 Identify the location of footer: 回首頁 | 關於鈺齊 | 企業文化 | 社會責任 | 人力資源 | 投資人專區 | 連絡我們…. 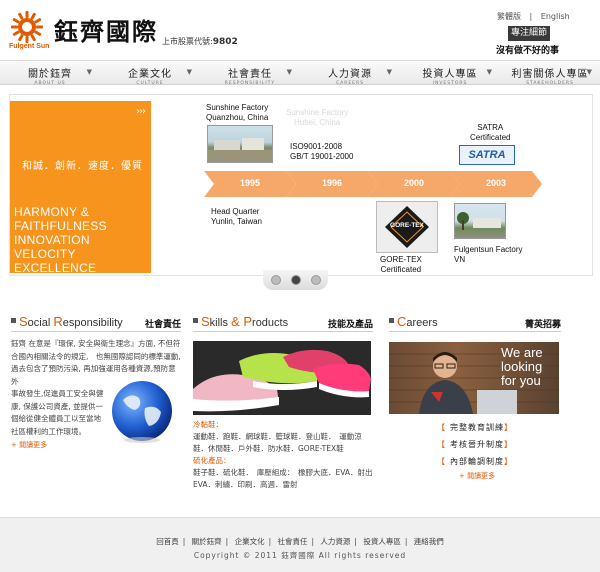
(300, 544).